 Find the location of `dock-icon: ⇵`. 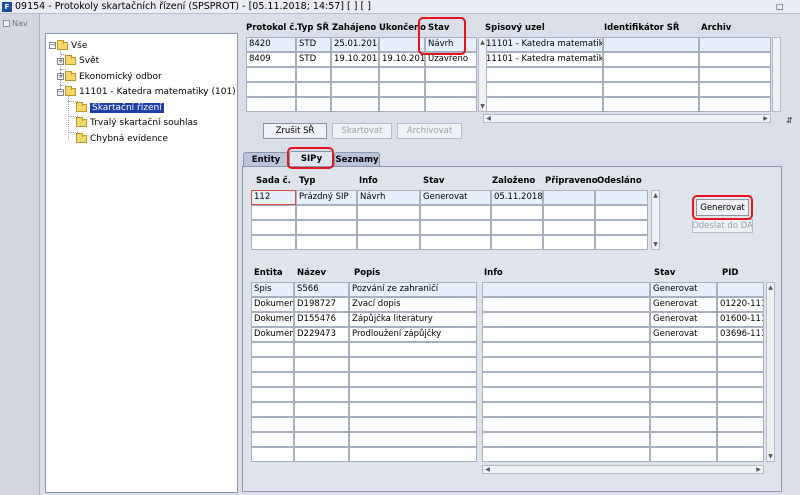

dock-icon: ⇵ is located at coordinates (789, 120).